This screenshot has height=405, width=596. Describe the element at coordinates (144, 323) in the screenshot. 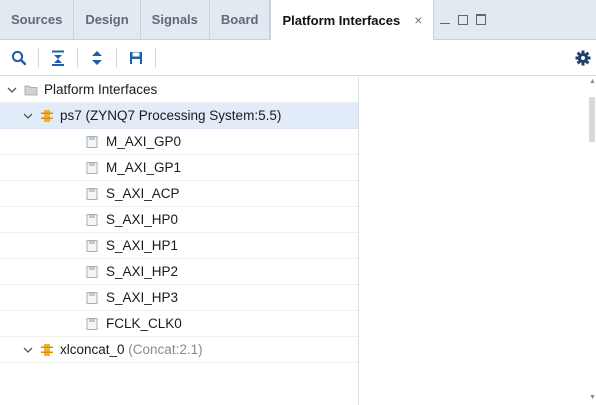

I see `tree-label: FCLK_CLK0` at that location.